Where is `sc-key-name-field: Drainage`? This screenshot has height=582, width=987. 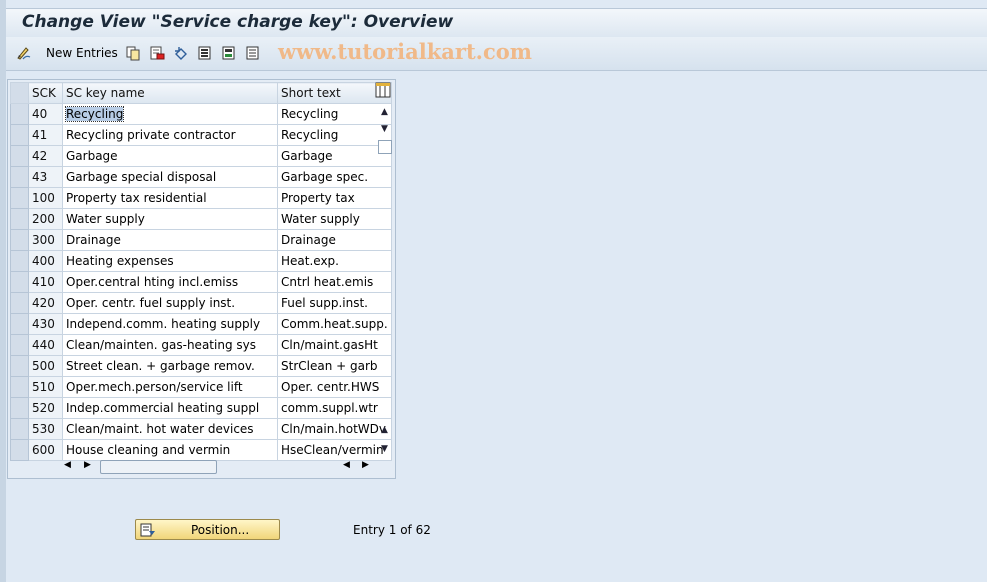
sc-key-name-field: Drainage is located at coordinates (170, 240).